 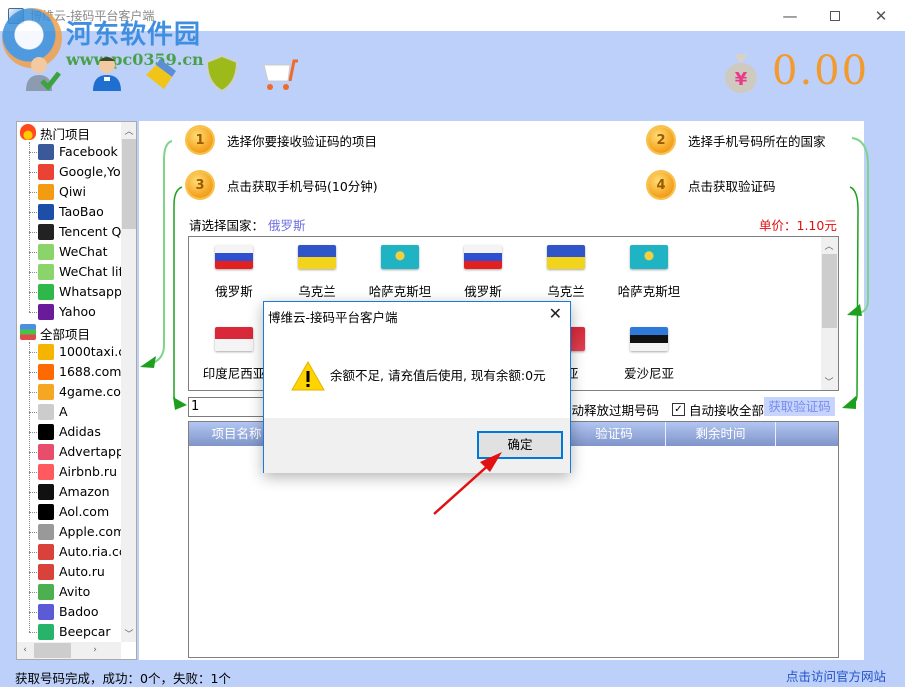 I want to click on annotation-arrow, so click(x=467, y=483).